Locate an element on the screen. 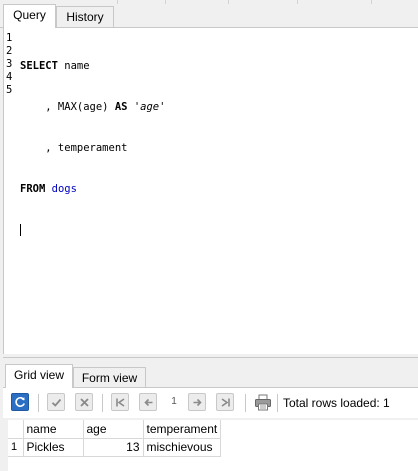 Image resolution: width=418 pixels, height=471 pixels. last-page-icon is located at coordinates (225, 402).